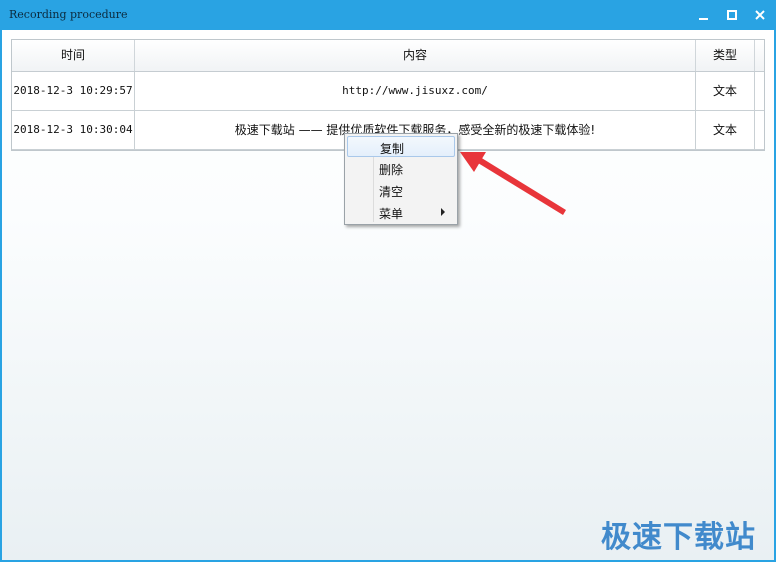  Describe the element at coordinates (703, 19) in the screenshot. I see `minimize-icon` at that location.